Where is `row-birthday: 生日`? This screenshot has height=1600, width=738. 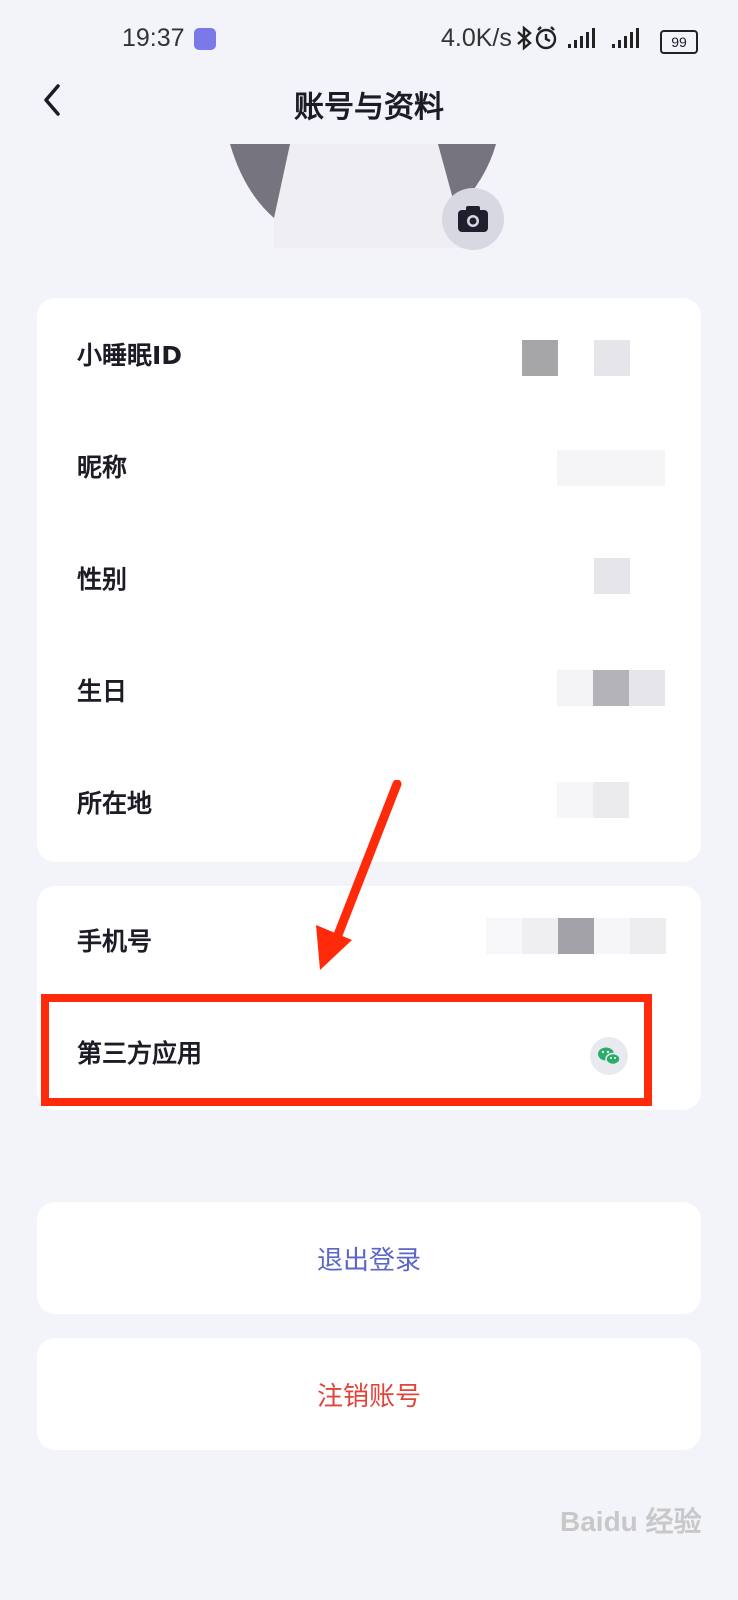 row-birthday: 生日 is located at coordinates (369, 688).